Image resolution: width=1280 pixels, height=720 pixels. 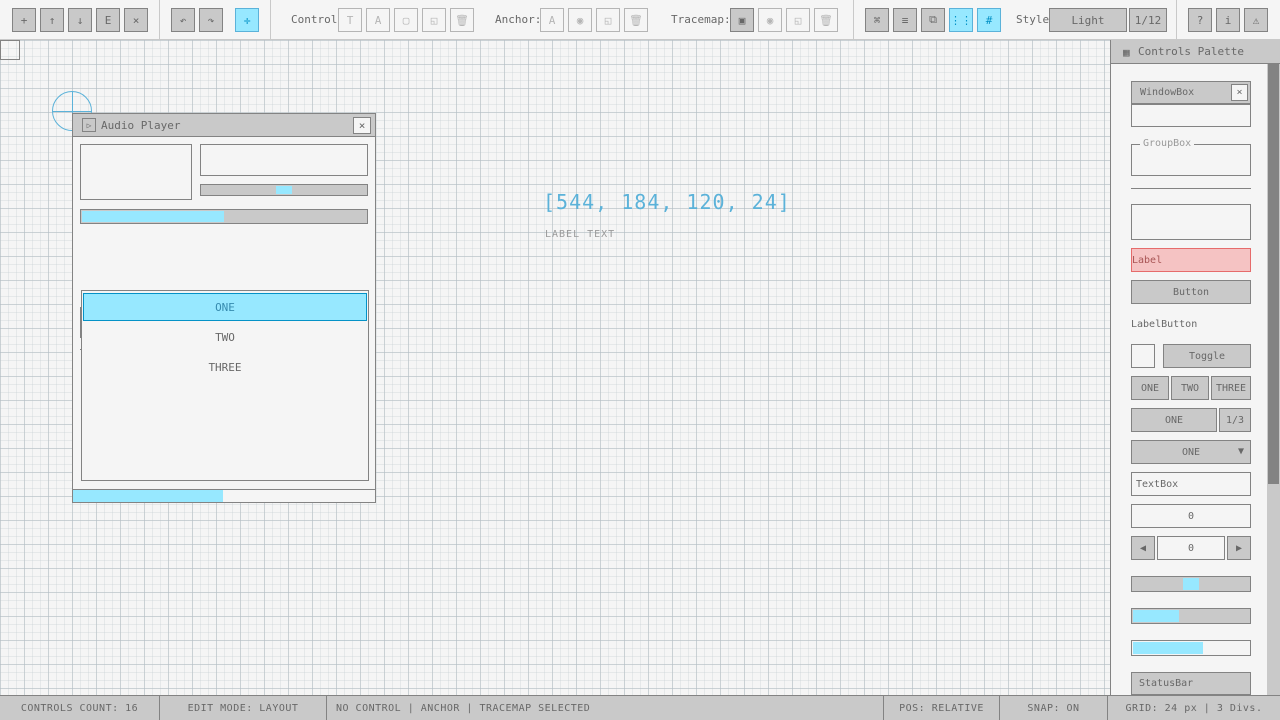 I want to click on palette-scrollbar, so click(x=1273, y=379).